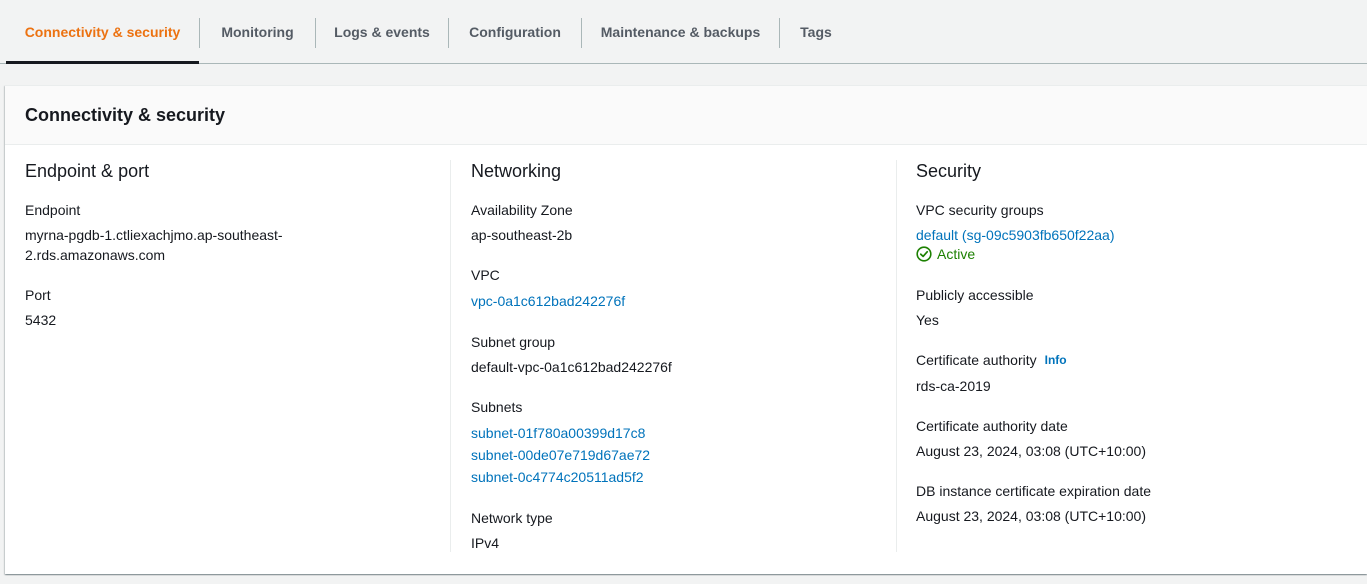 This screenshot has height=584, width=1367. I want to click on panel-header: Connectivity & security, so click(686, 115).